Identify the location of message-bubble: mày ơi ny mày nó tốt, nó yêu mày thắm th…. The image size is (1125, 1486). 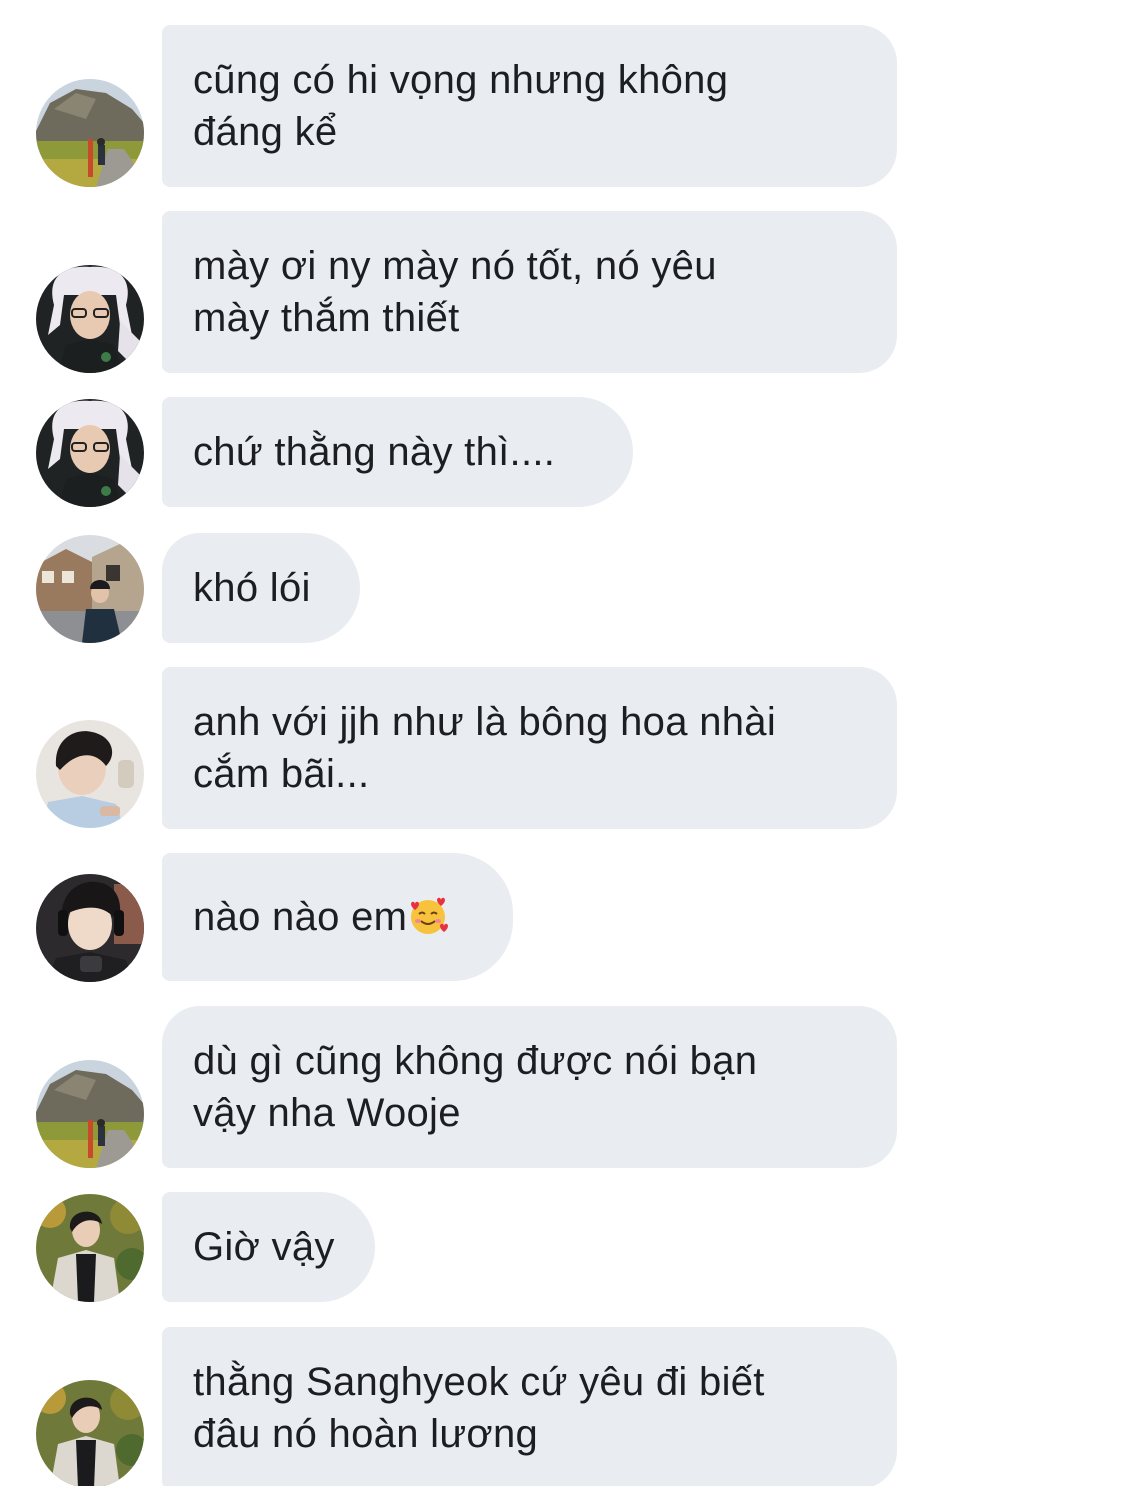
(529, 292).